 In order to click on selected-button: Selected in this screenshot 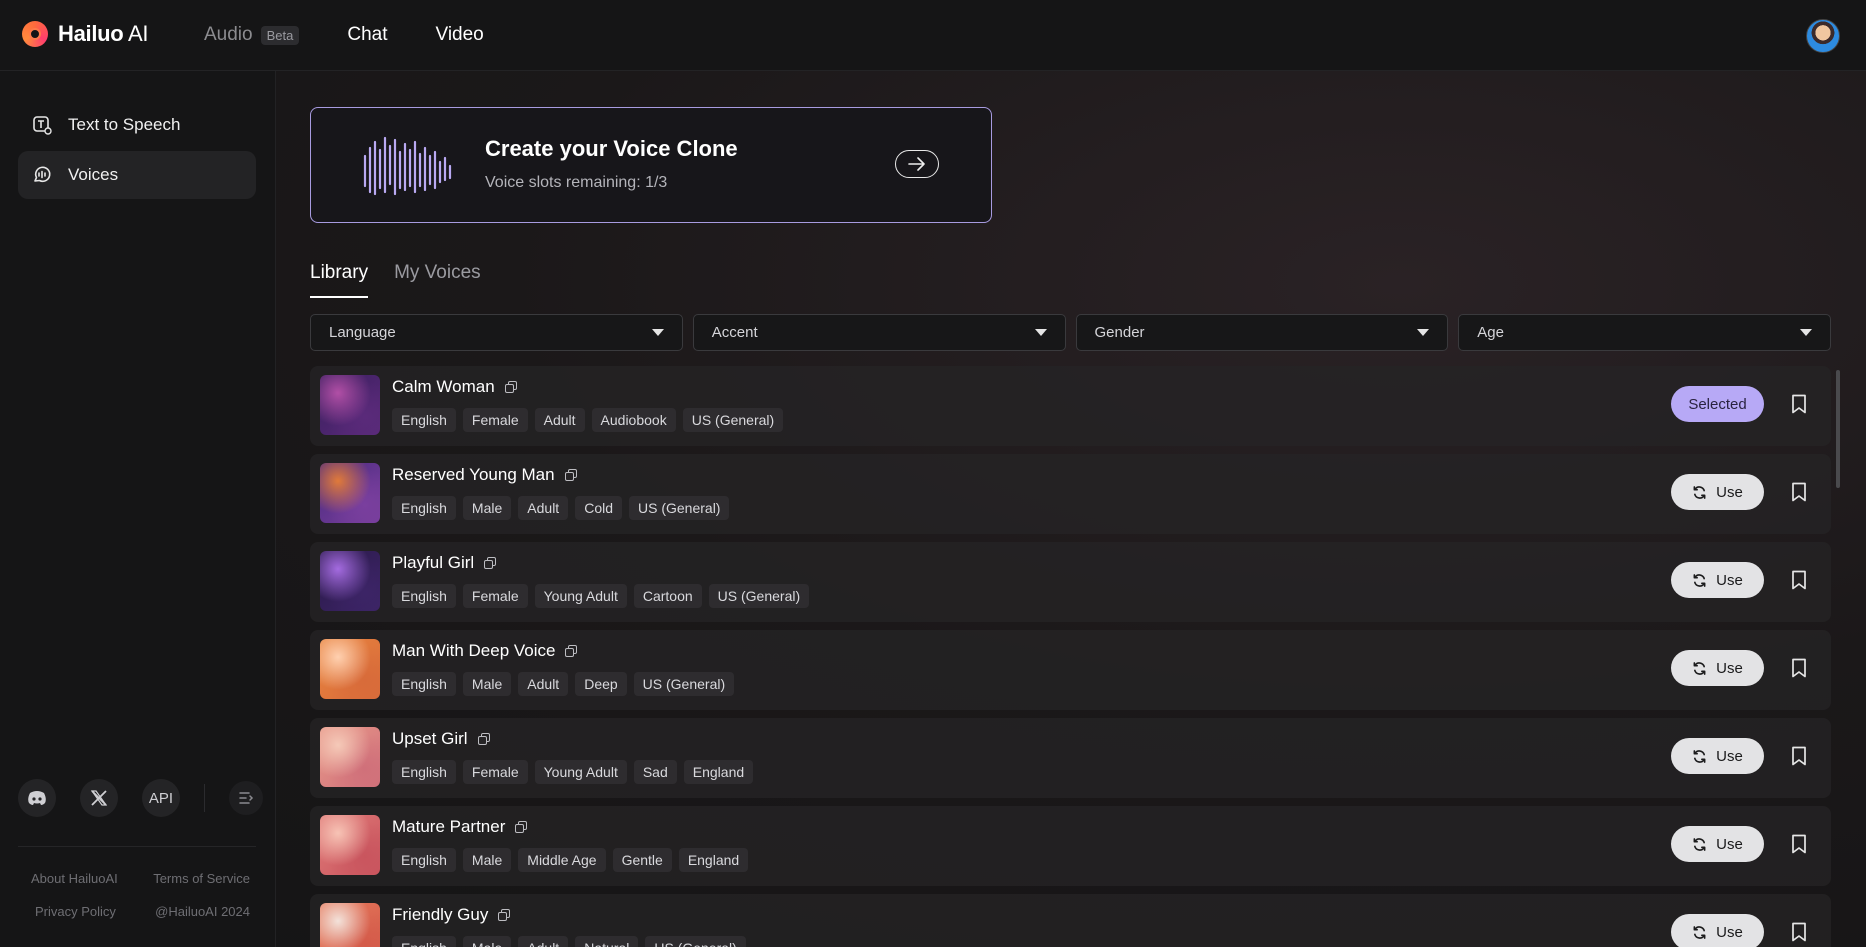, I will do `click(1717, 404)`.